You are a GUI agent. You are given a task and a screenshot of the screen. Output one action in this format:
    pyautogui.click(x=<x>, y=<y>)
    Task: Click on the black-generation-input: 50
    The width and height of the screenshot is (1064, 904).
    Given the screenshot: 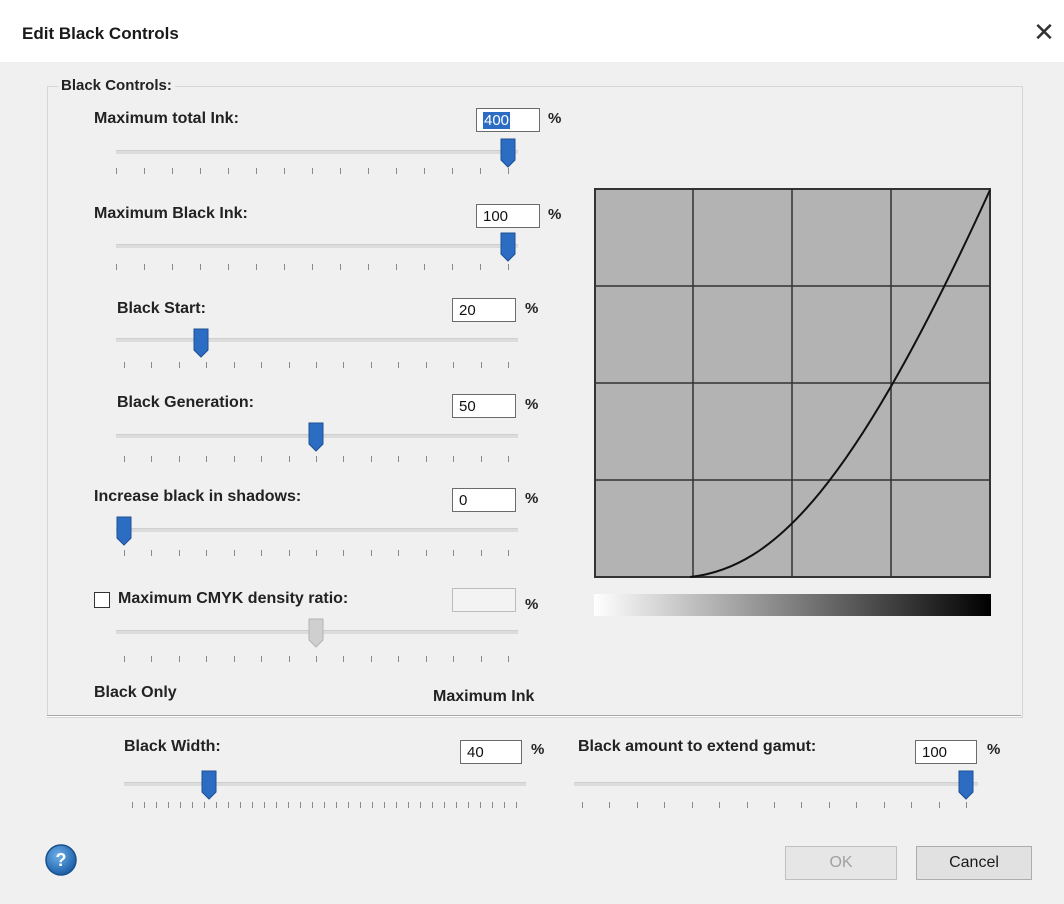 What is the action you would take?
    pyautogui.click(x=484, y=406)
    